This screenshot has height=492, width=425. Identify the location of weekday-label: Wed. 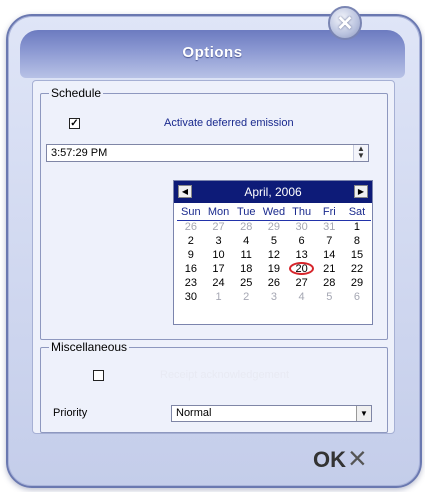
(274, 212).